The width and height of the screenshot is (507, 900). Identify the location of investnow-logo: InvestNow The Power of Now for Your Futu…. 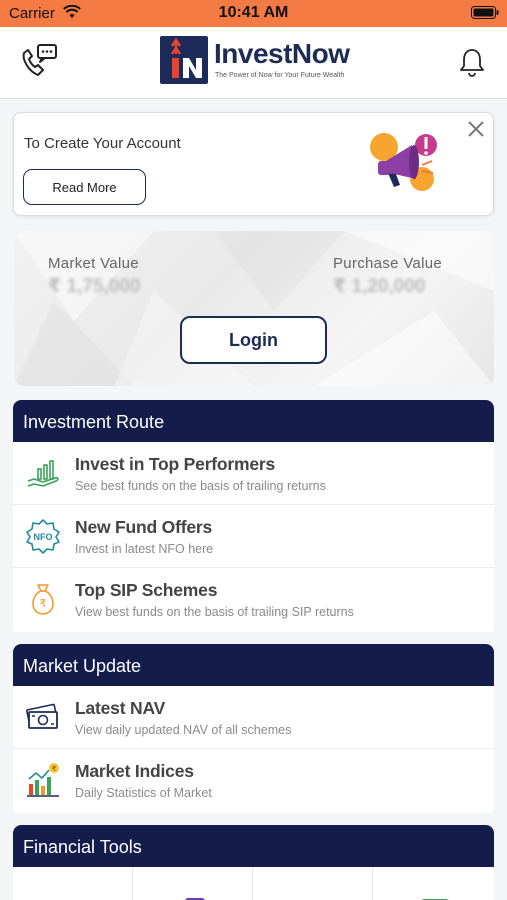
(255, 60).